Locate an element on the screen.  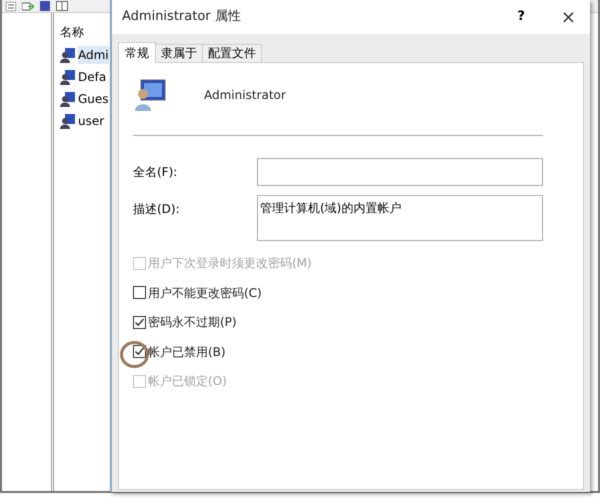
user-computer-icon is located at coordinates (150, 95).